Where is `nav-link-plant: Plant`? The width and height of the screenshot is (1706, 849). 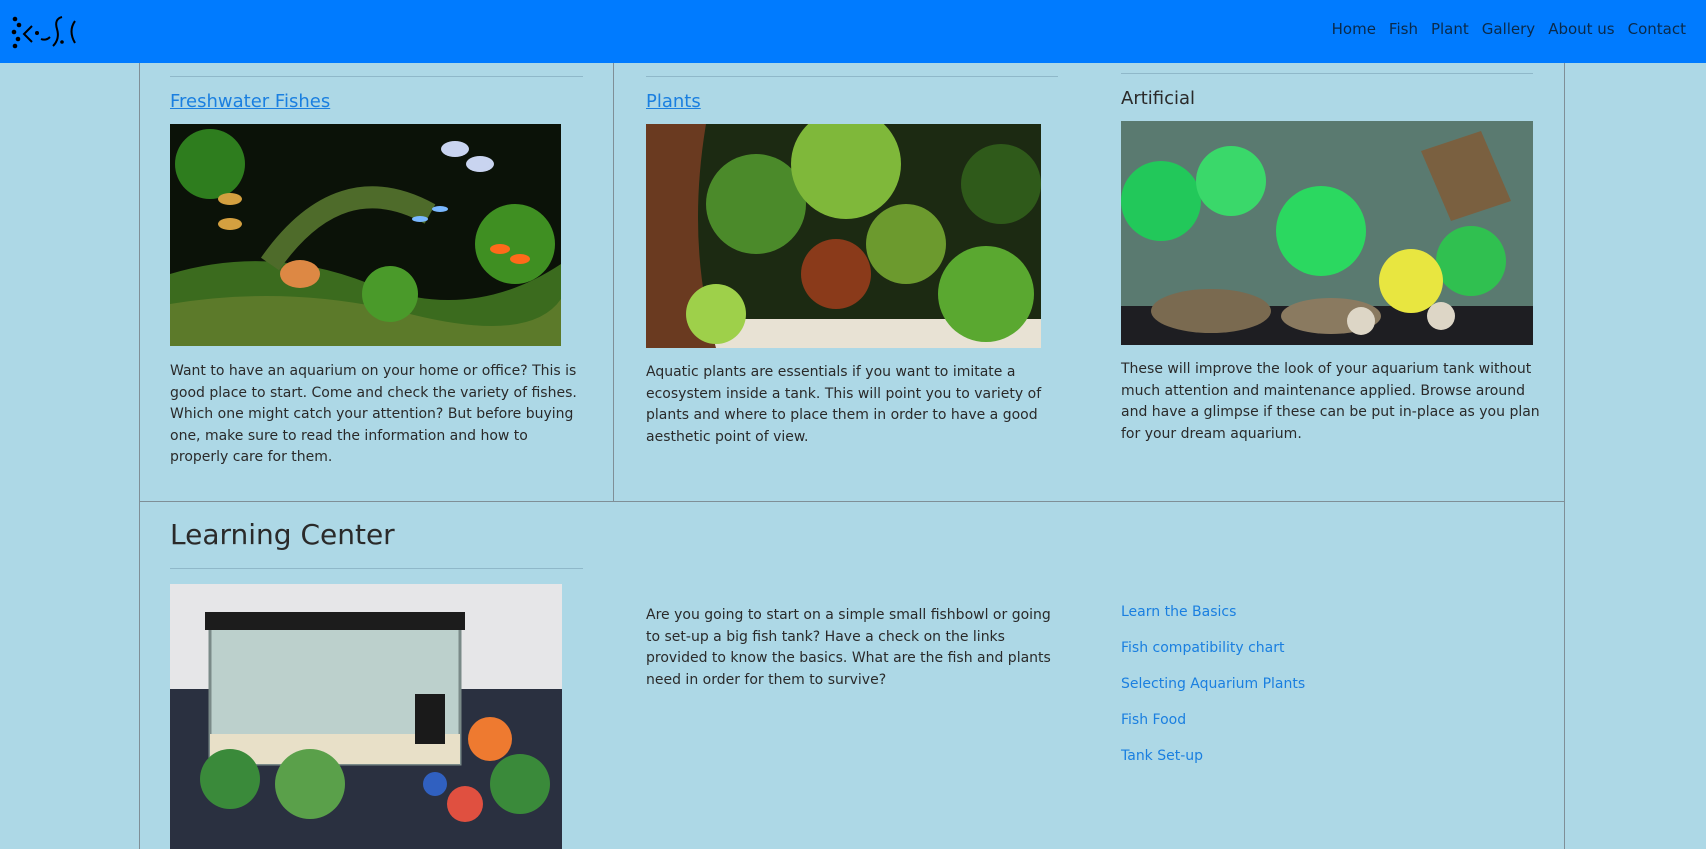
nav-link-plant: Plant is located at coordinates (1450, 29).